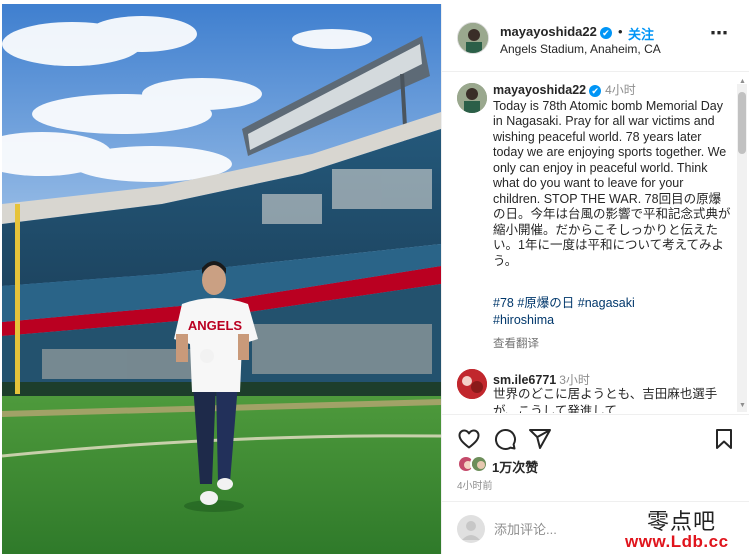 This screenshot has width=750, height=554. Describe the element at coordinates (469, 439) in the screenshot. I see `heart-icon` at that location.